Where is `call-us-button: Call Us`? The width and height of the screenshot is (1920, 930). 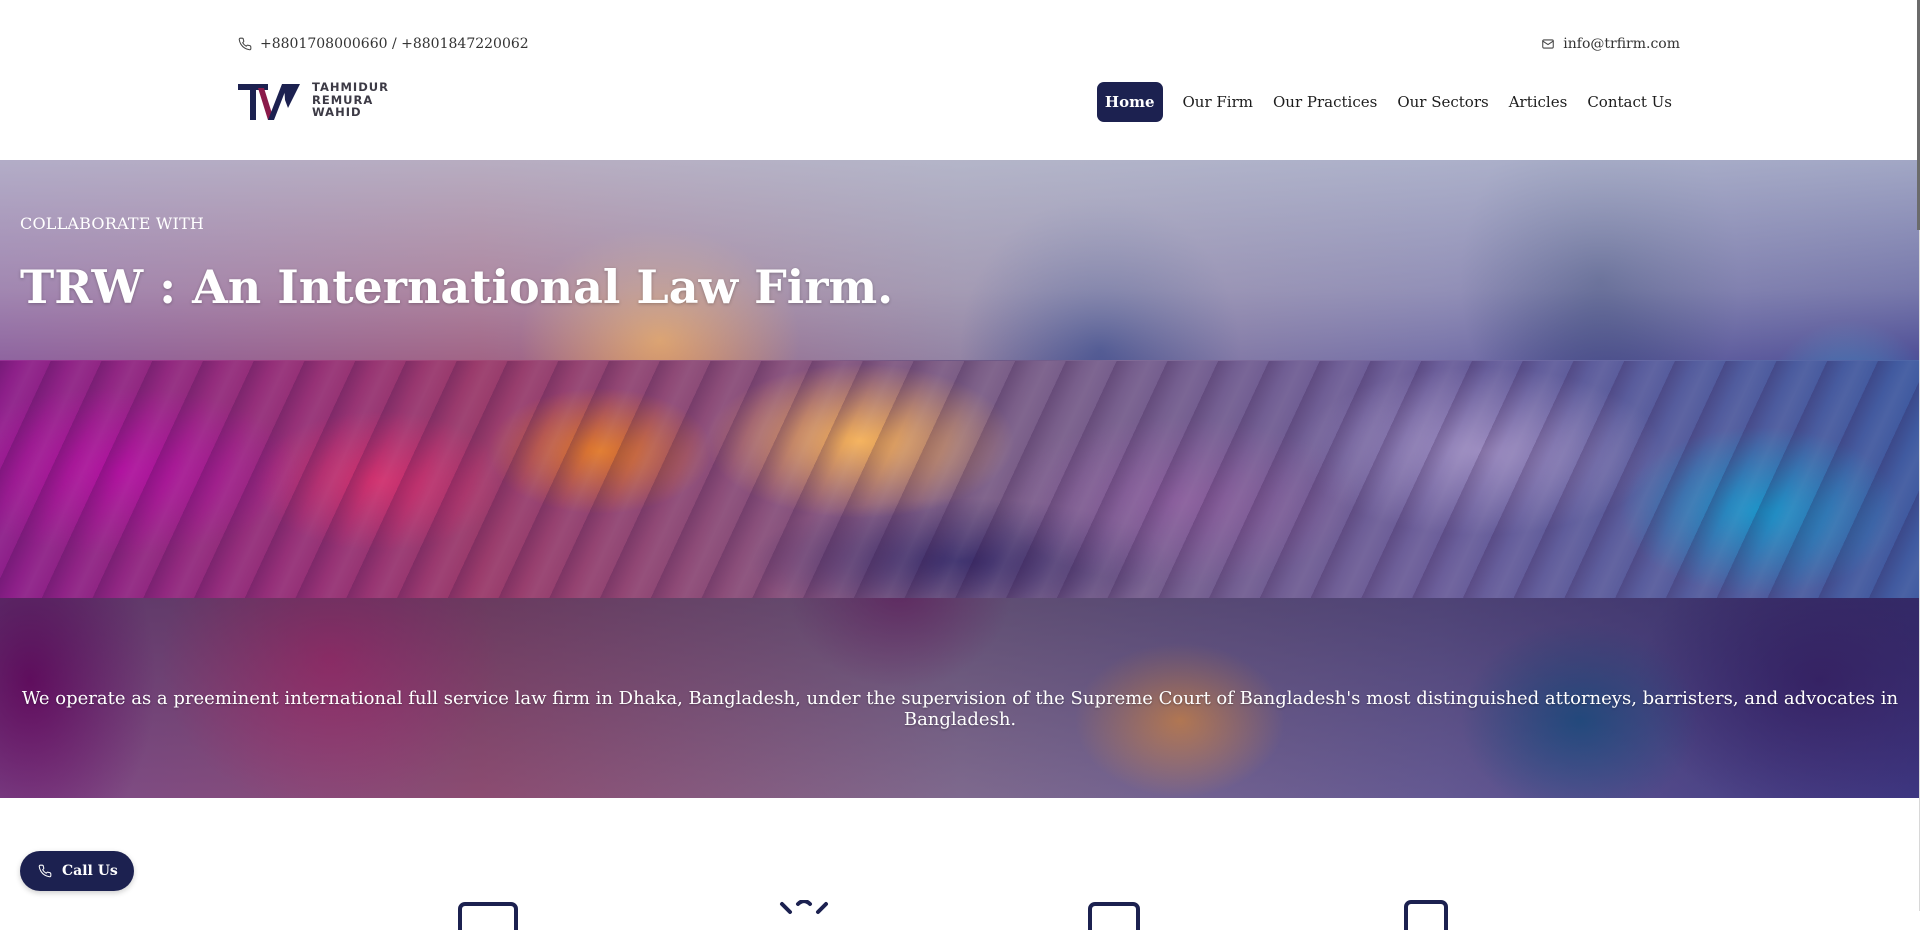
call-us-button: Call Us is located at coordinates (77, 871).